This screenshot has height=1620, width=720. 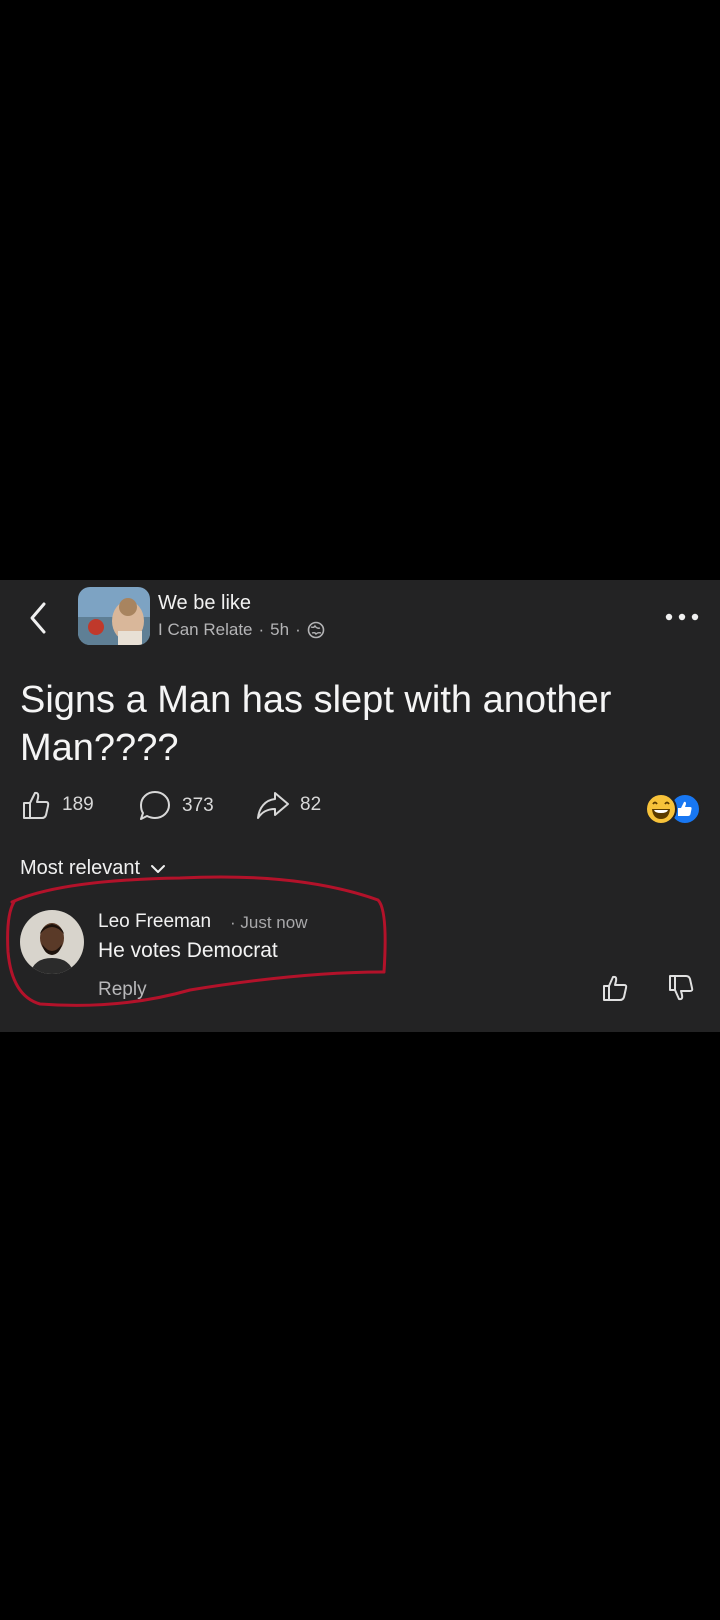 What do you see at coordinates (39, 618) in the screenshot?
I see `chevron-left-icon` at bounding box center [39, 618].